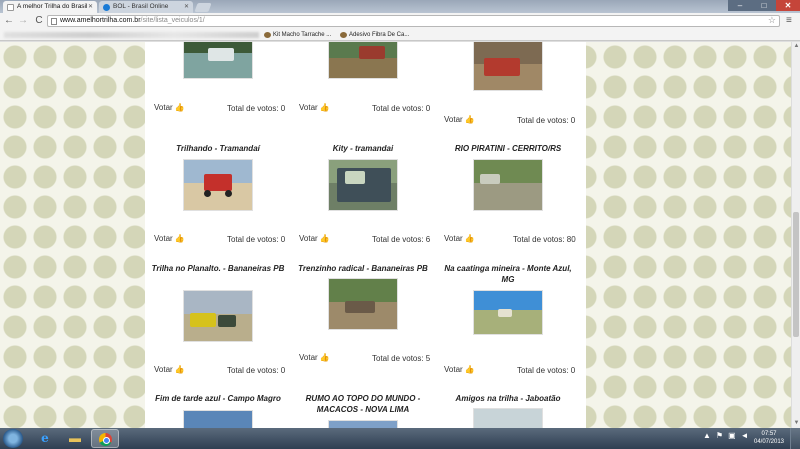 The width and height of the screenshot is (800, 449). What do you see at coordinates (401, 358) in the screenshot?
I see `vote-count: Total de votos: 5` at bounding box center [401, 358].